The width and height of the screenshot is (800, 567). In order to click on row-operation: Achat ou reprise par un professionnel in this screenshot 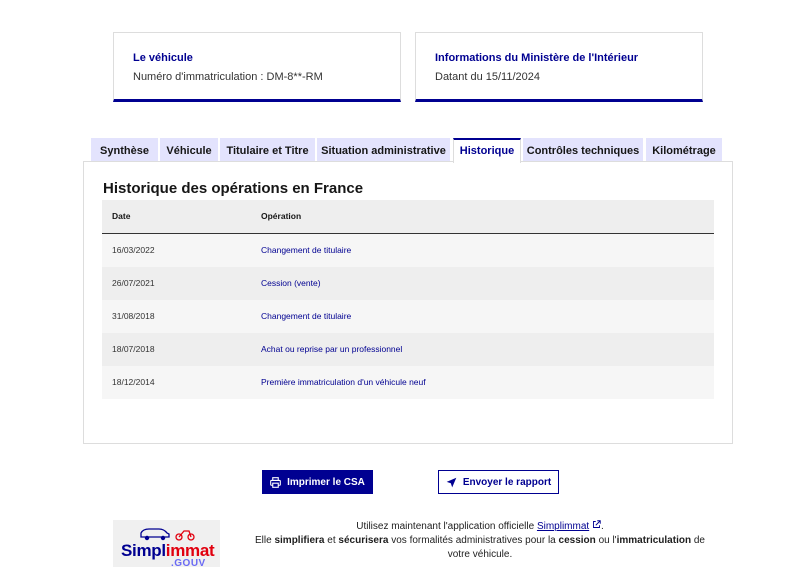, I will do `click(332, 349)`.